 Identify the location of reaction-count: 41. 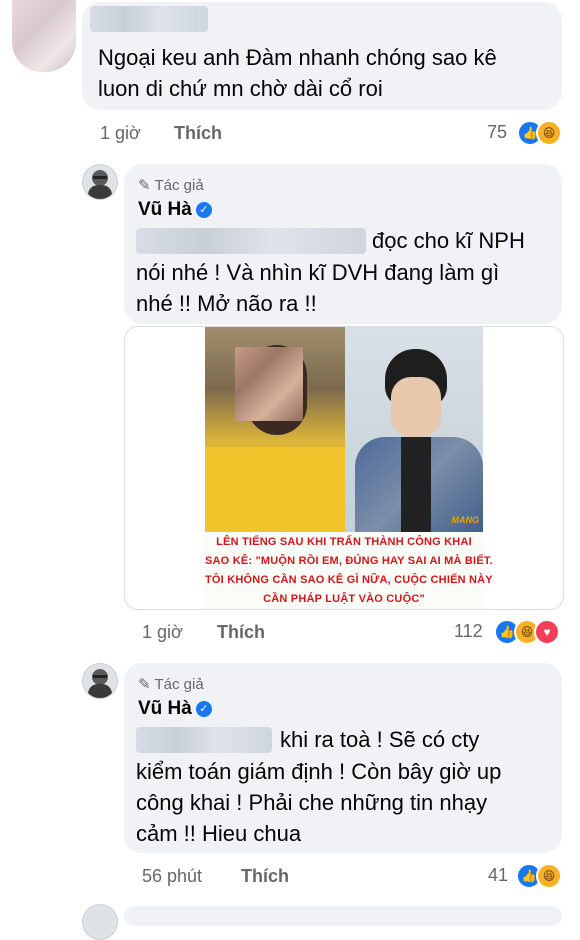
(498, 875).